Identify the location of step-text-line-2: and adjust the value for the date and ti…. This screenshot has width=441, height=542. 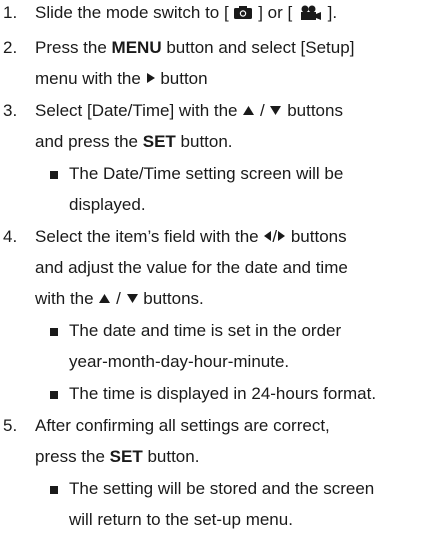
(191, 267).